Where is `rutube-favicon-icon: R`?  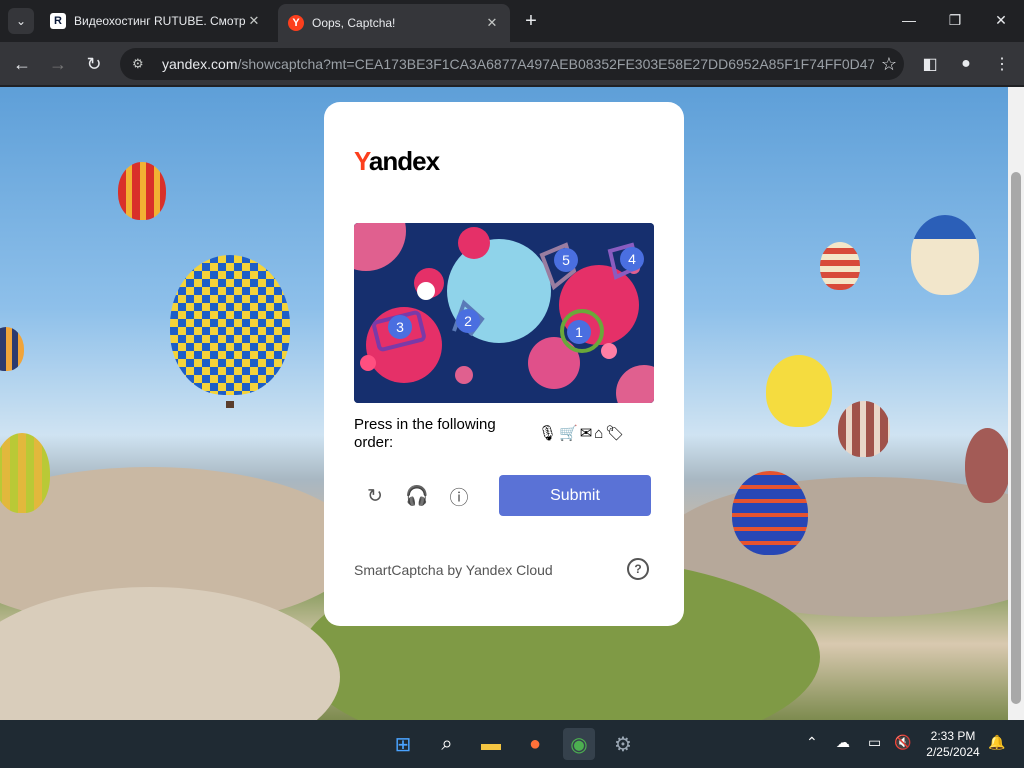
rutube-favicon-icon: R is located at coordinates (58, 21).